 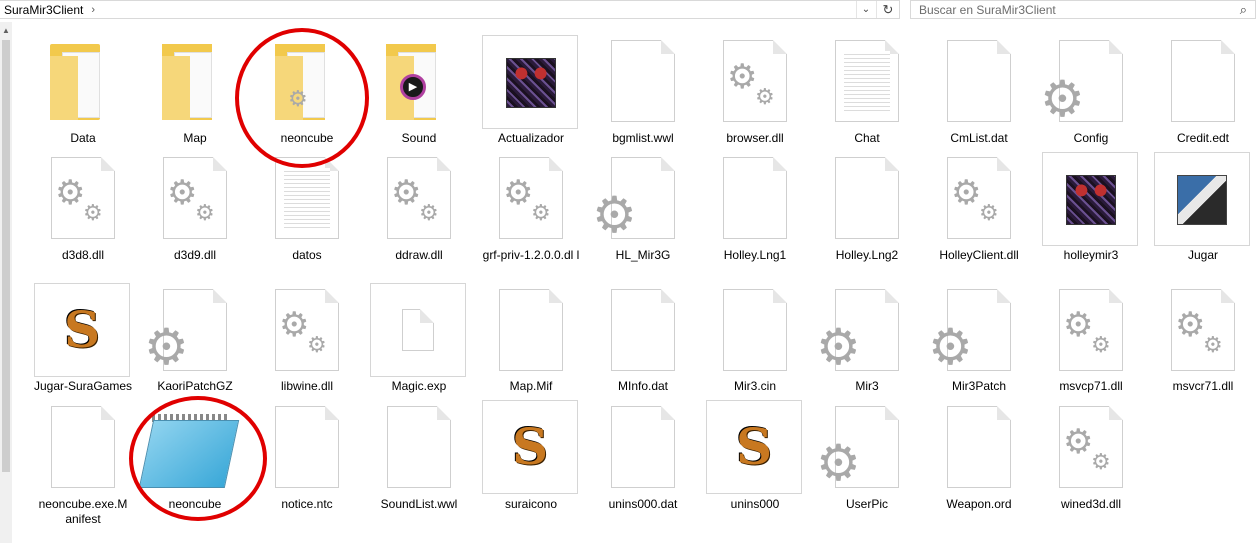 What do you see at coordinates (307, 255) in the screenshot?
I see `file-label: datos` at bounding box center [307, 255].